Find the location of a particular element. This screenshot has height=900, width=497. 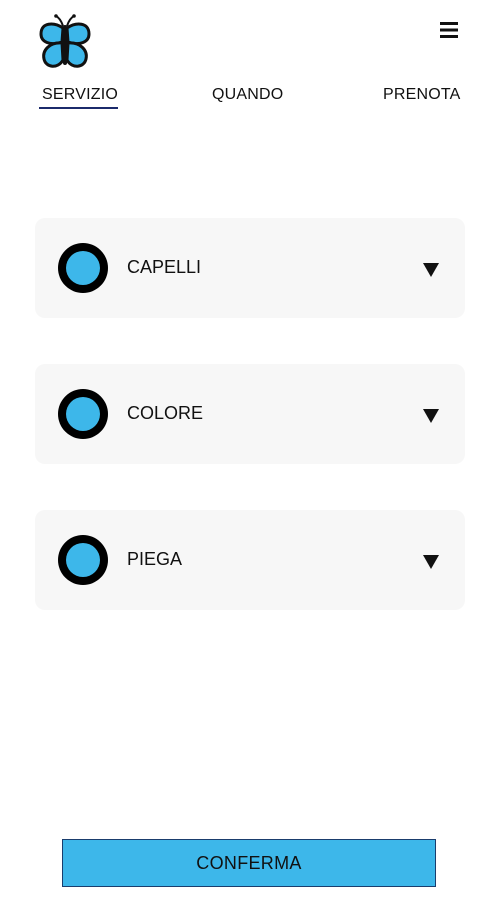

butterfly-logo-icon is located at coordinates (65, 42).